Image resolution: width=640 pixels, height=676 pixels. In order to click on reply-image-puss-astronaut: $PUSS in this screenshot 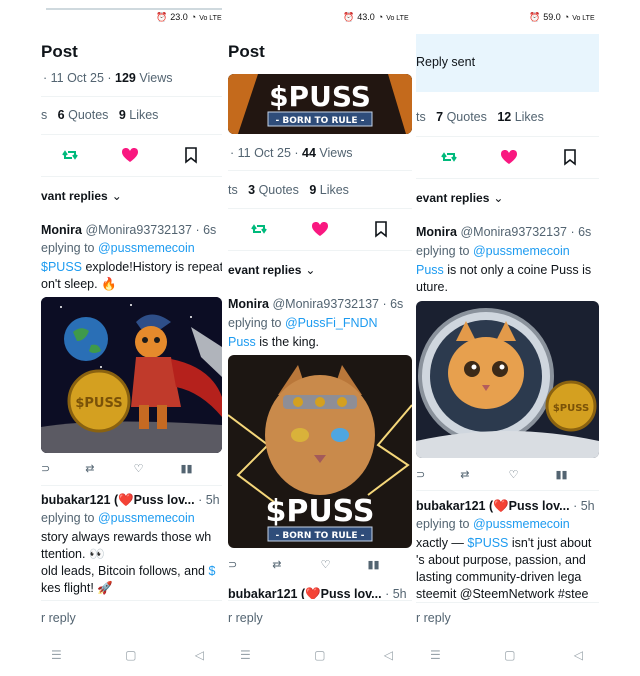, I will do `click(507, 379)`.